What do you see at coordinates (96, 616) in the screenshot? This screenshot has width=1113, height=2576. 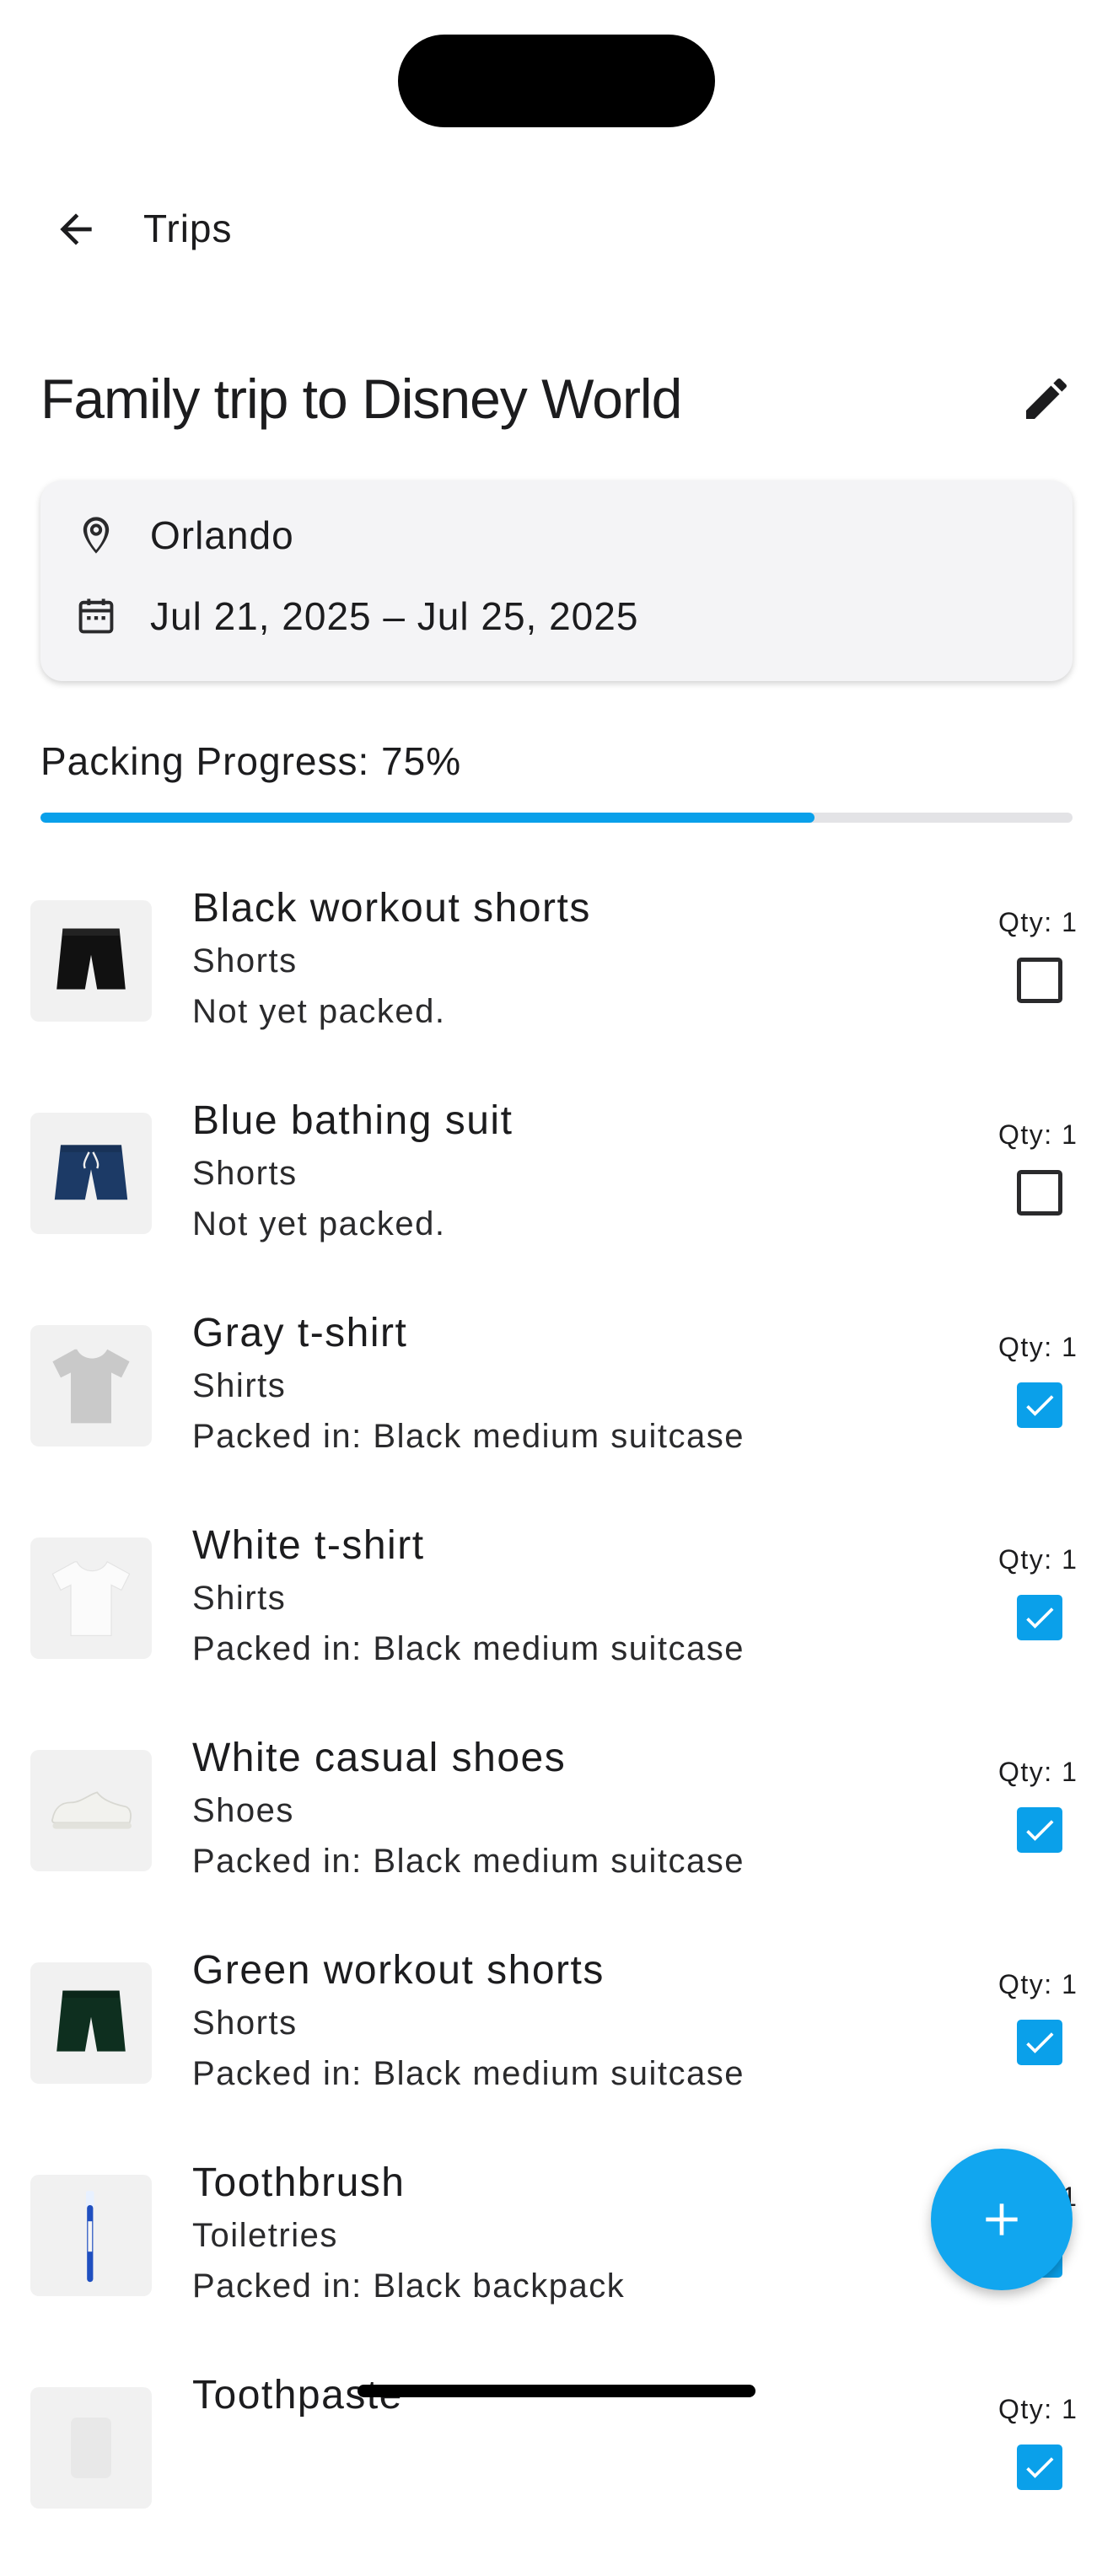 I see `calendar-icon` at bounding box center [96, 616].